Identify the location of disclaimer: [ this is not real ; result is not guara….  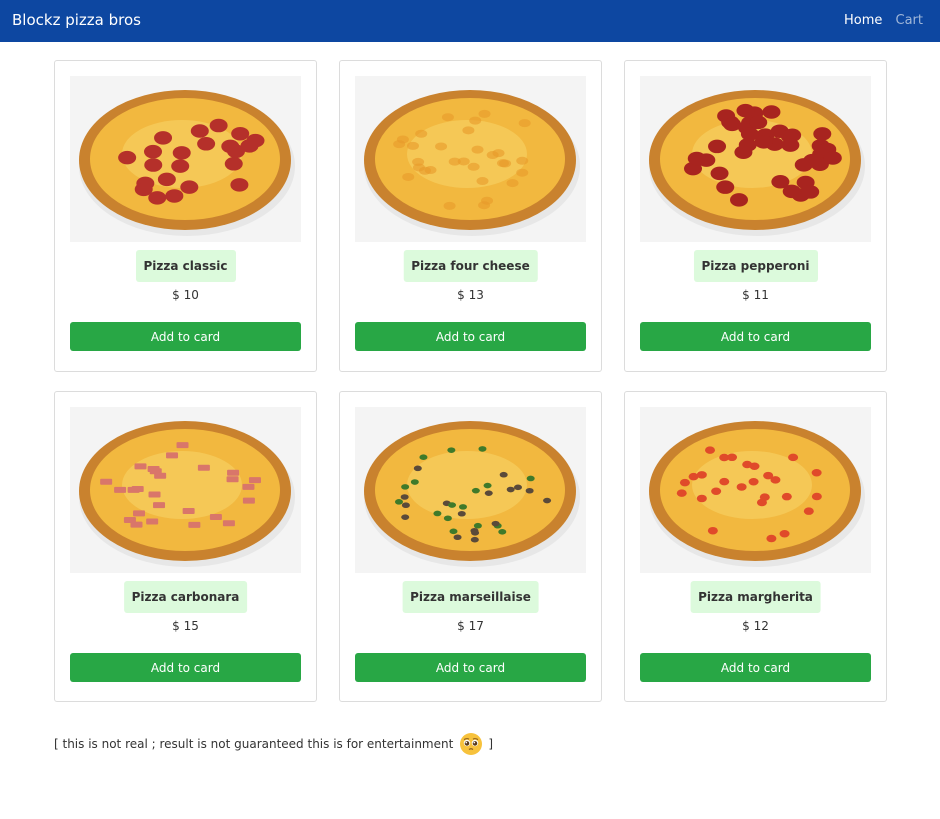
(273, 744).